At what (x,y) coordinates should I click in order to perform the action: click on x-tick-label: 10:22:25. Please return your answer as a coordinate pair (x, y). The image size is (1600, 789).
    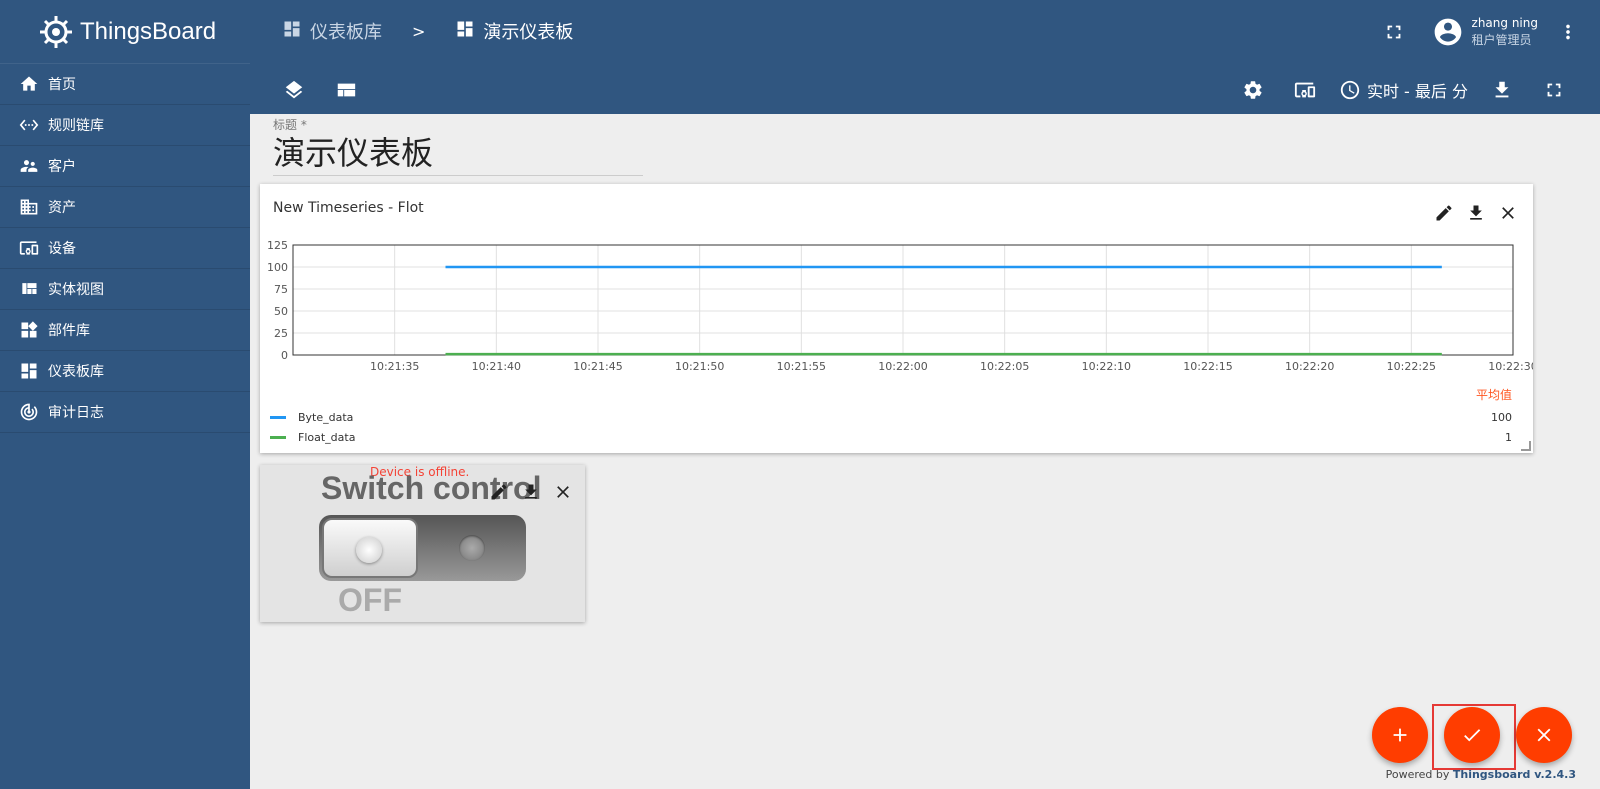
    Looking at the image, I should click on (1411, 366).